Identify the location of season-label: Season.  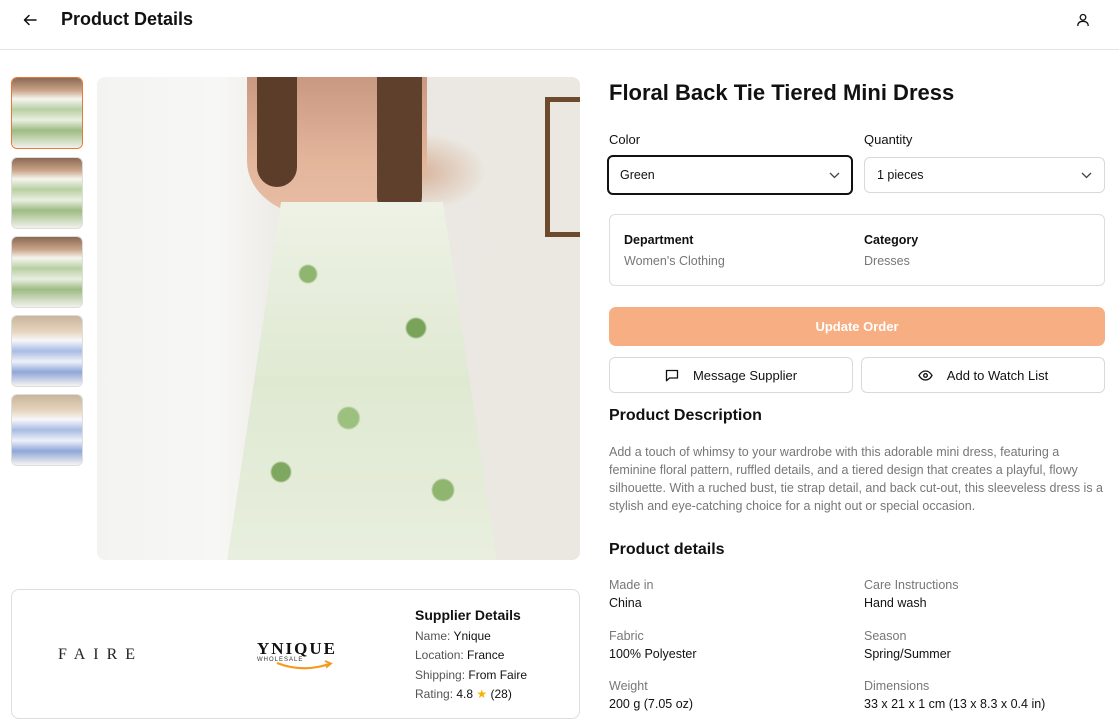
(885, 636).